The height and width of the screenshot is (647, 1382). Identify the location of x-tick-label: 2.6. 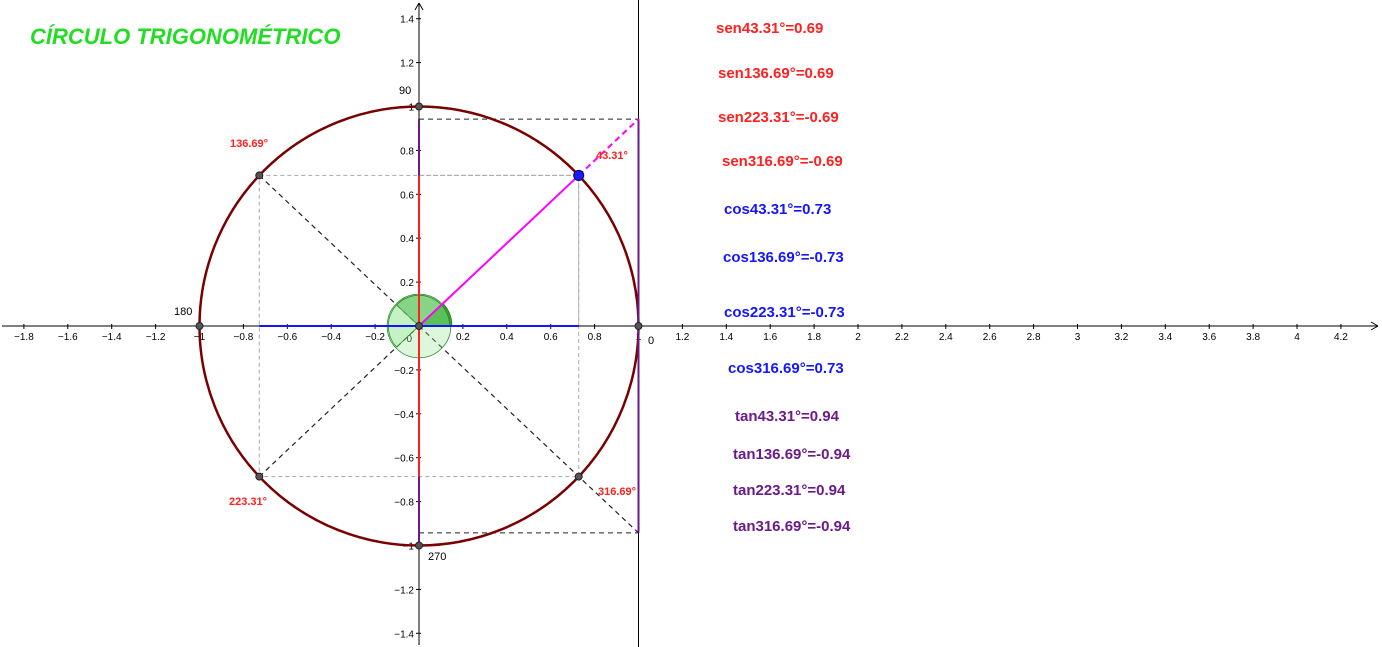
(990, 337).